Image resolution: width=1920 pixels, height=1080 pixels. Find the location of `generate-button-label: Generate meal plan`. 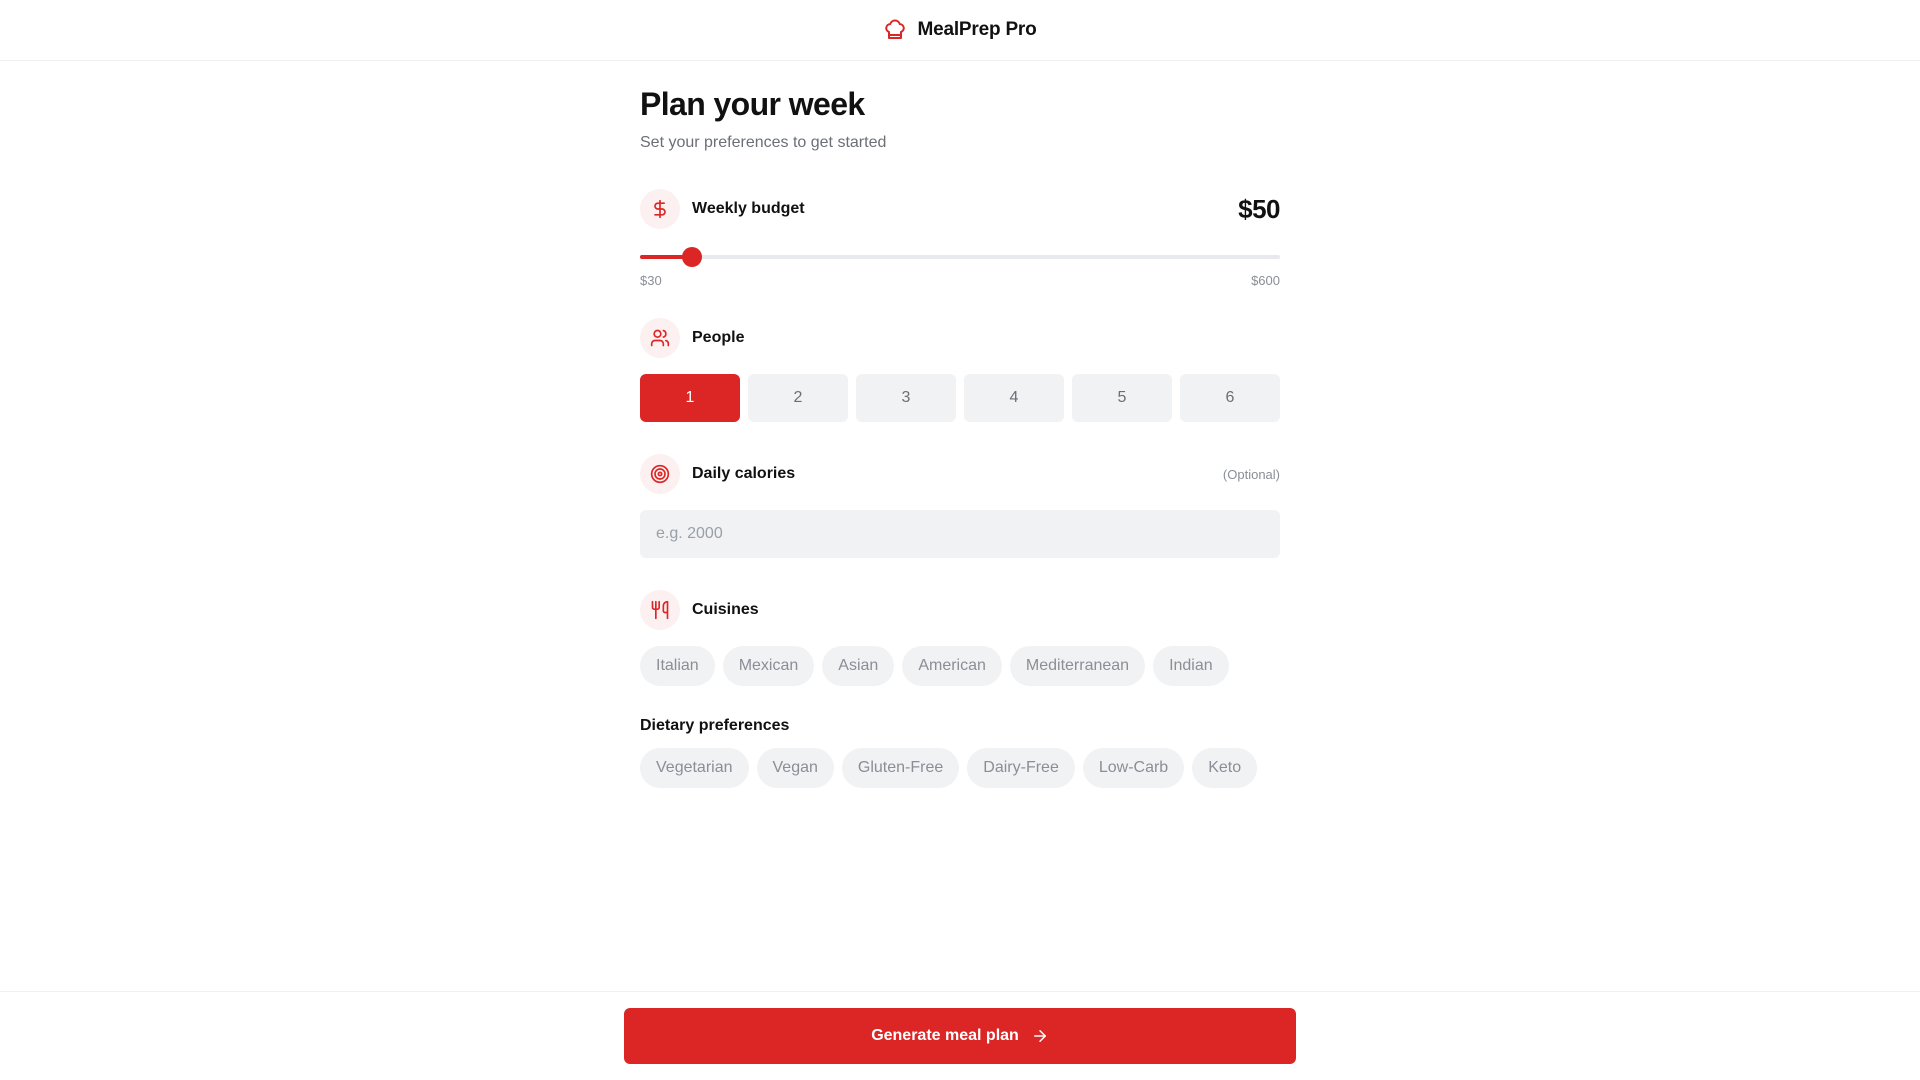

generate-button-label: Generate meal plan is located at coordinates (945, 1035).